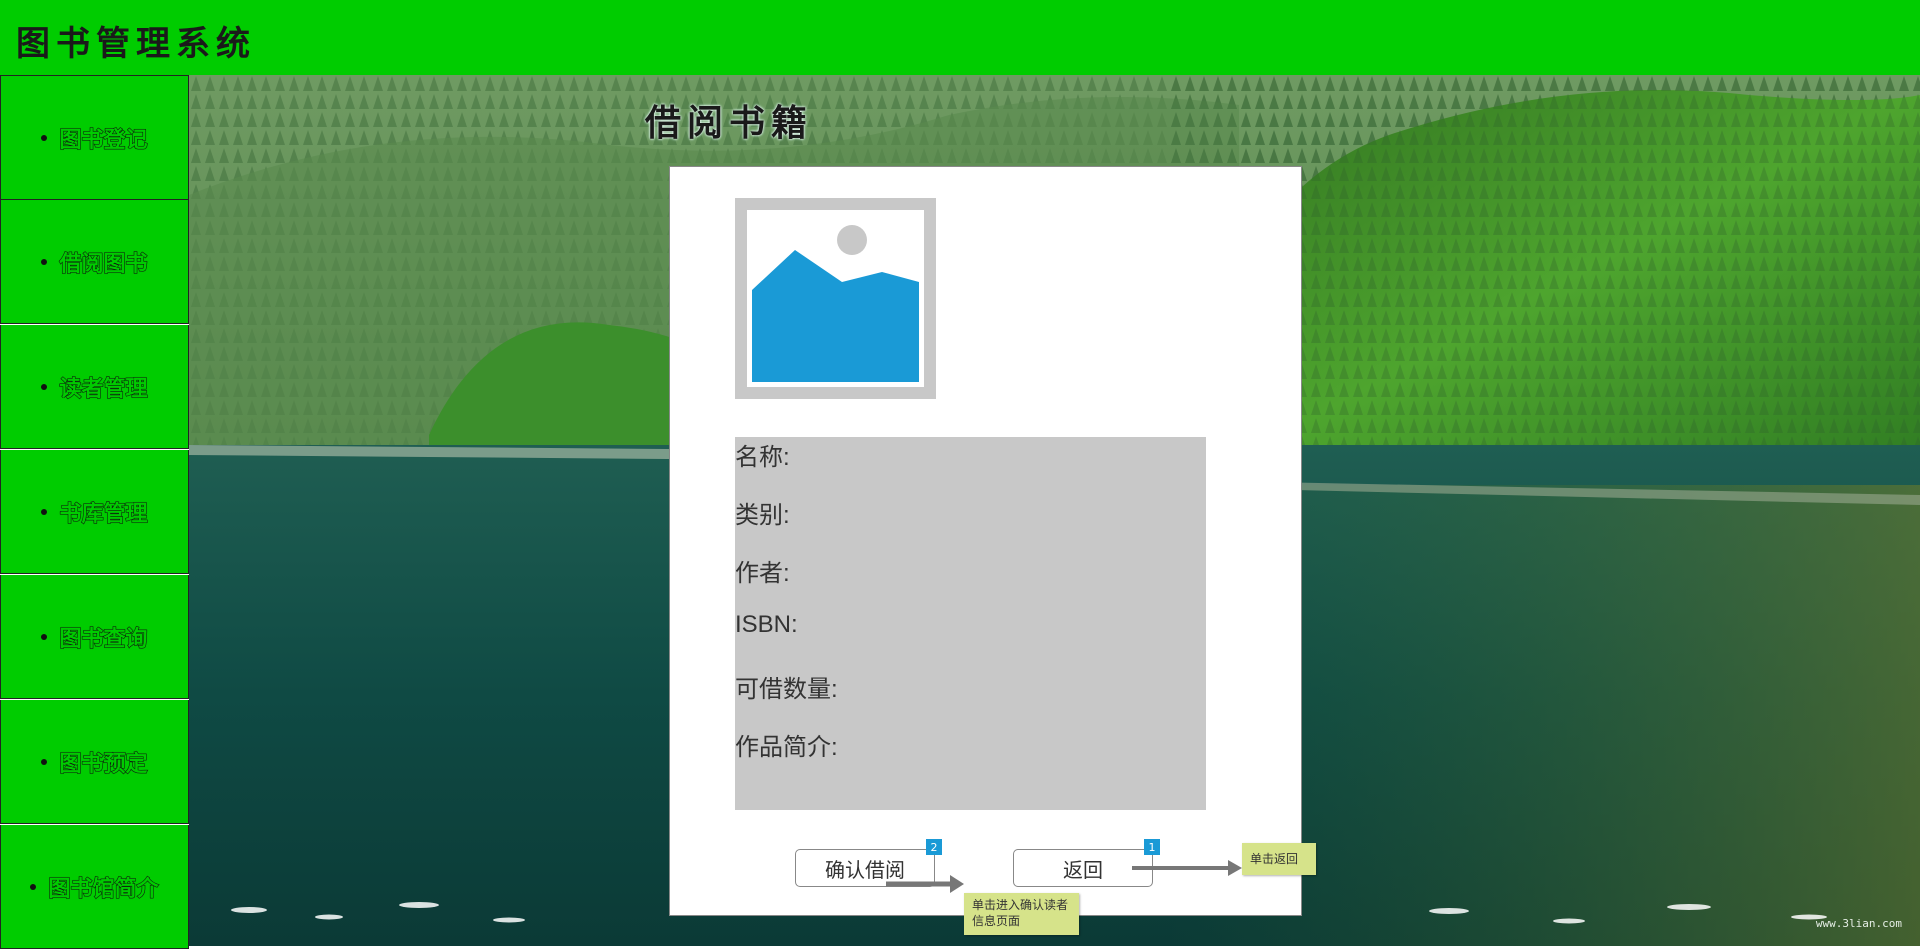 The width and height of the screenshot is (1920, 949). I want to click on image-placeholder-icon, so click(835, 298).